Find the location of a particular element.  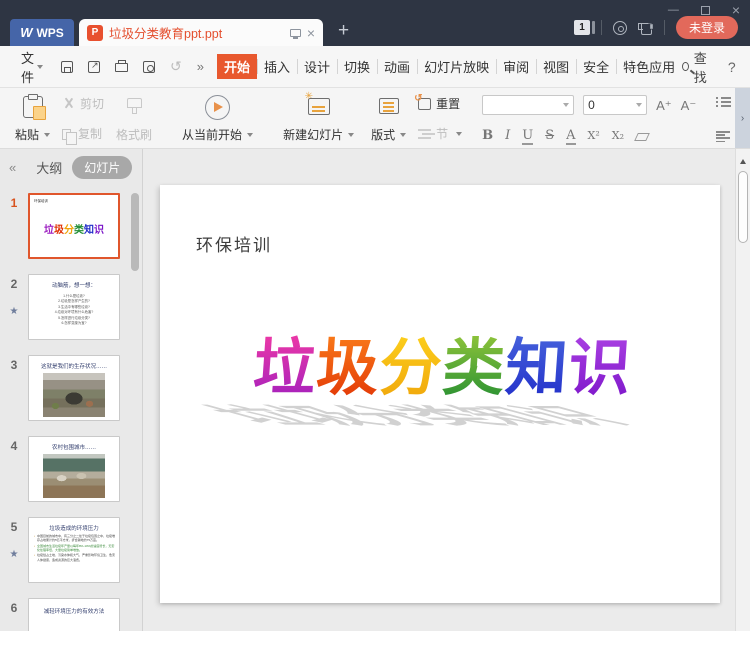

menu-tab-特色应用: 特色应用 is located at coordinates (649, 66).